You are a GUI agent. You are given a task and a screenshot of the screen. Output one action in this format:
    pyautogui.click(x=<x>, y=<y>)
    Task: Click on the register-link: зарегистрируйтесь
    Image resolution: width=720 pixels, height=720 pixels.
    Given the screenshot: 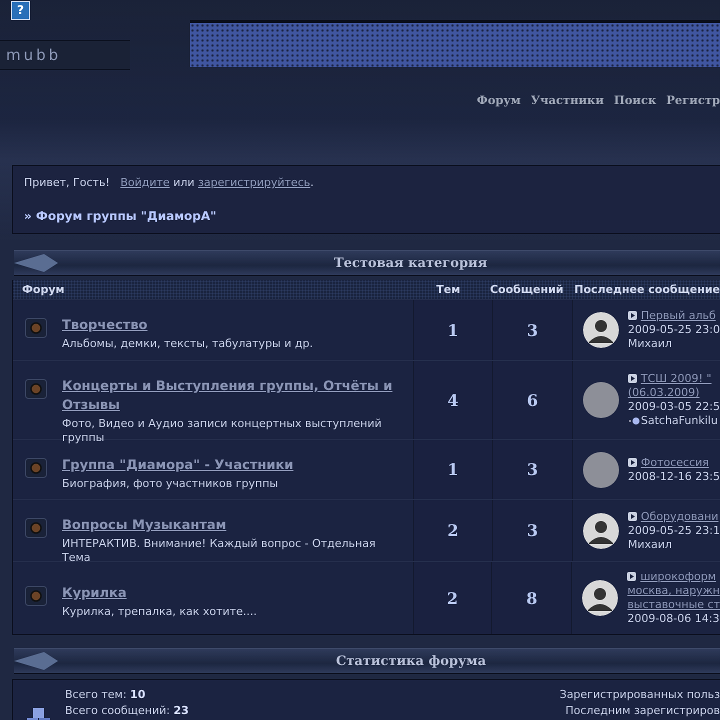 What is the action you would take?
    pyautogui.click(x=254, y=182)
    